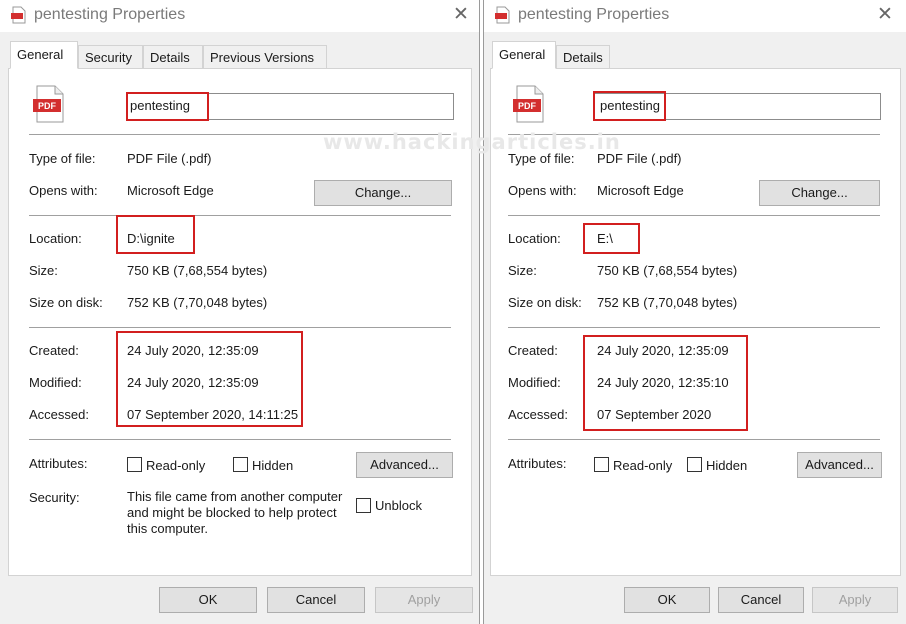 Image resolution: width=906 pixels, height=624 pixels. Describe the element at coordinates (169, 158) in the screenshot. I see `type-value: PDF File (.pdf)` at that location.